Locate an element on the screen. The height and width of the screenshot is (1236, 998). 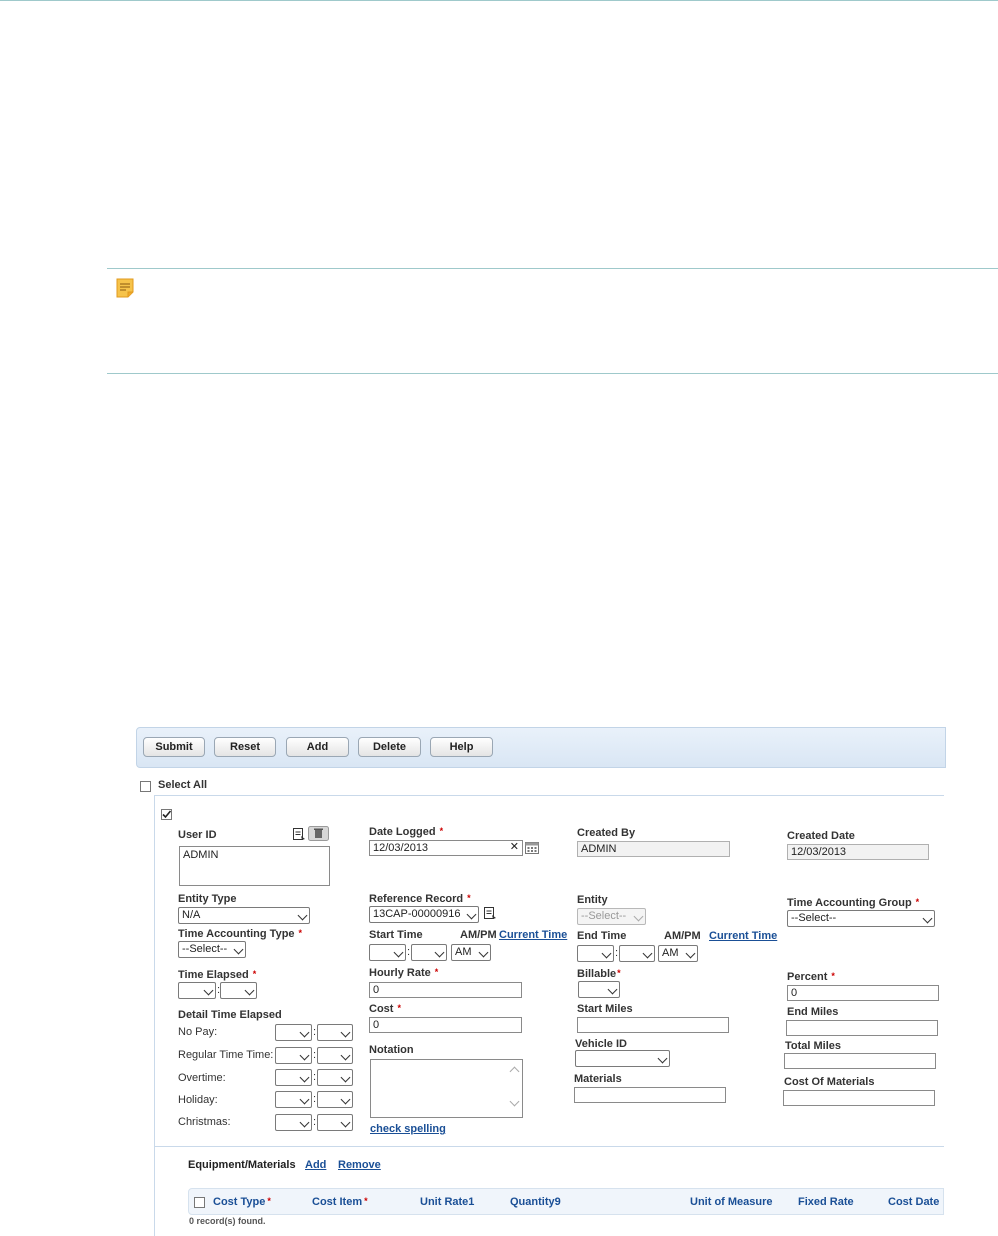
overtime-hours-select is located at coordinates (293, 1077).